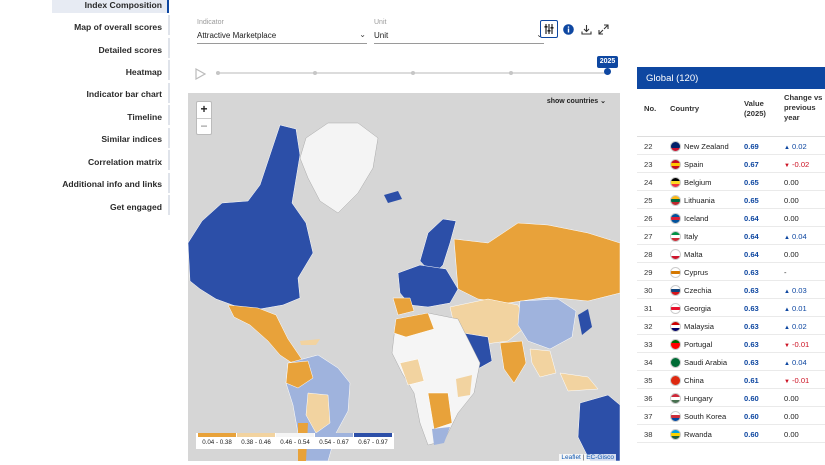  Describe the element at coordinates (459, 36) in the screenshot. I see `unit-select: Unit ⌄` at that location.